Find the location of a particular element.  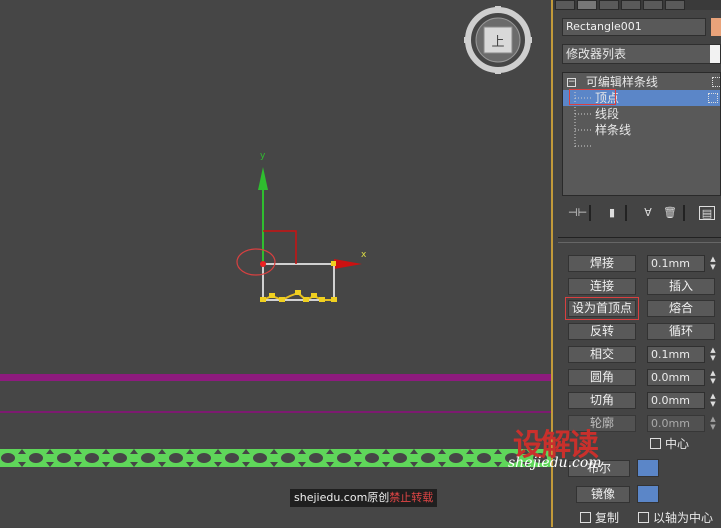

first-vertex is located at coordinates (263, 264).